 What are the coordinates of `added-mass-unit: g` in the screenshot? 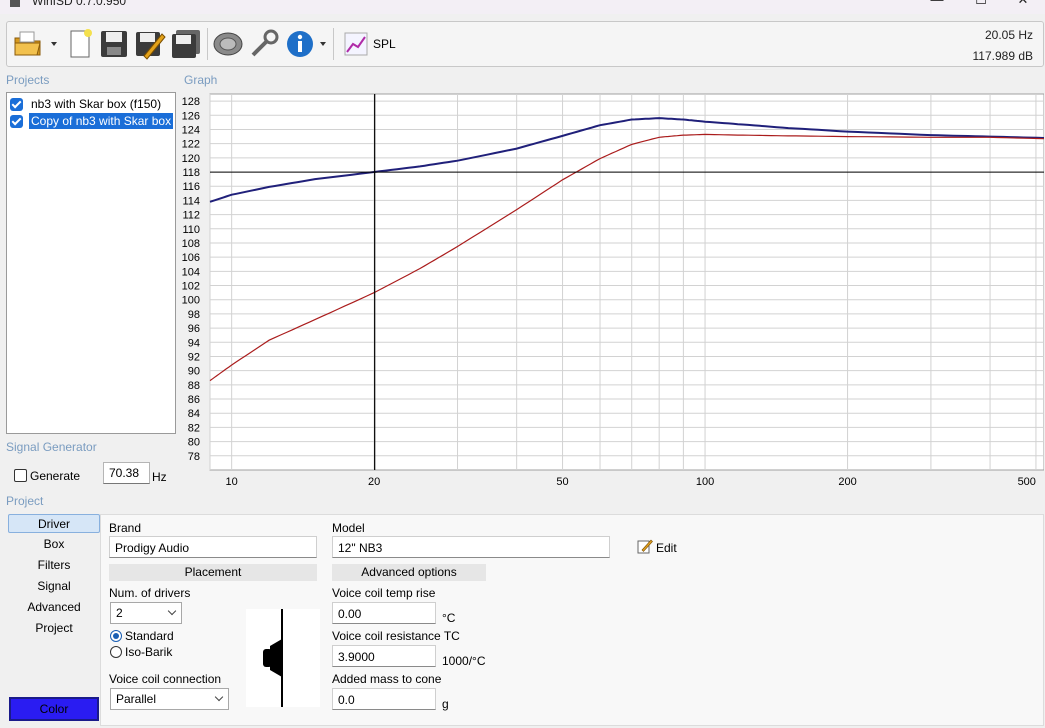 It's located at (445, 704).